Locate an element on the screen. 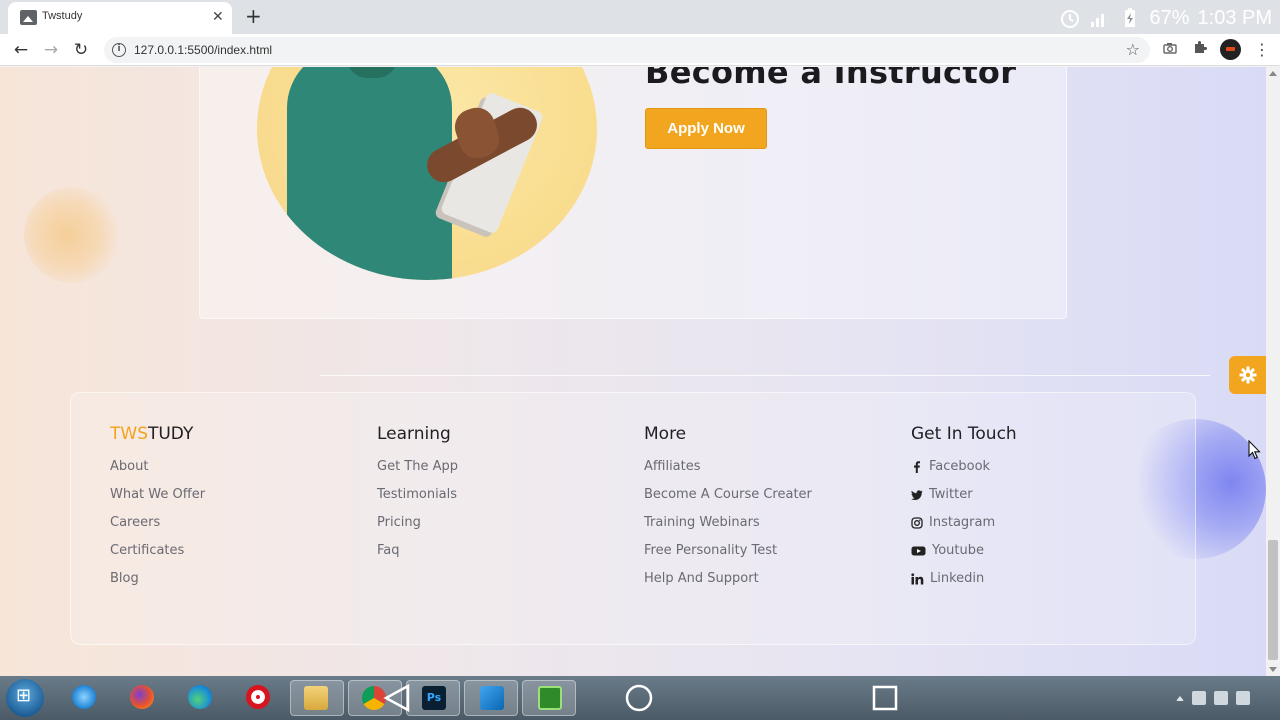 This screenshot has width=1280, height=720. android-home-icon is located at coordinates (639, 698).